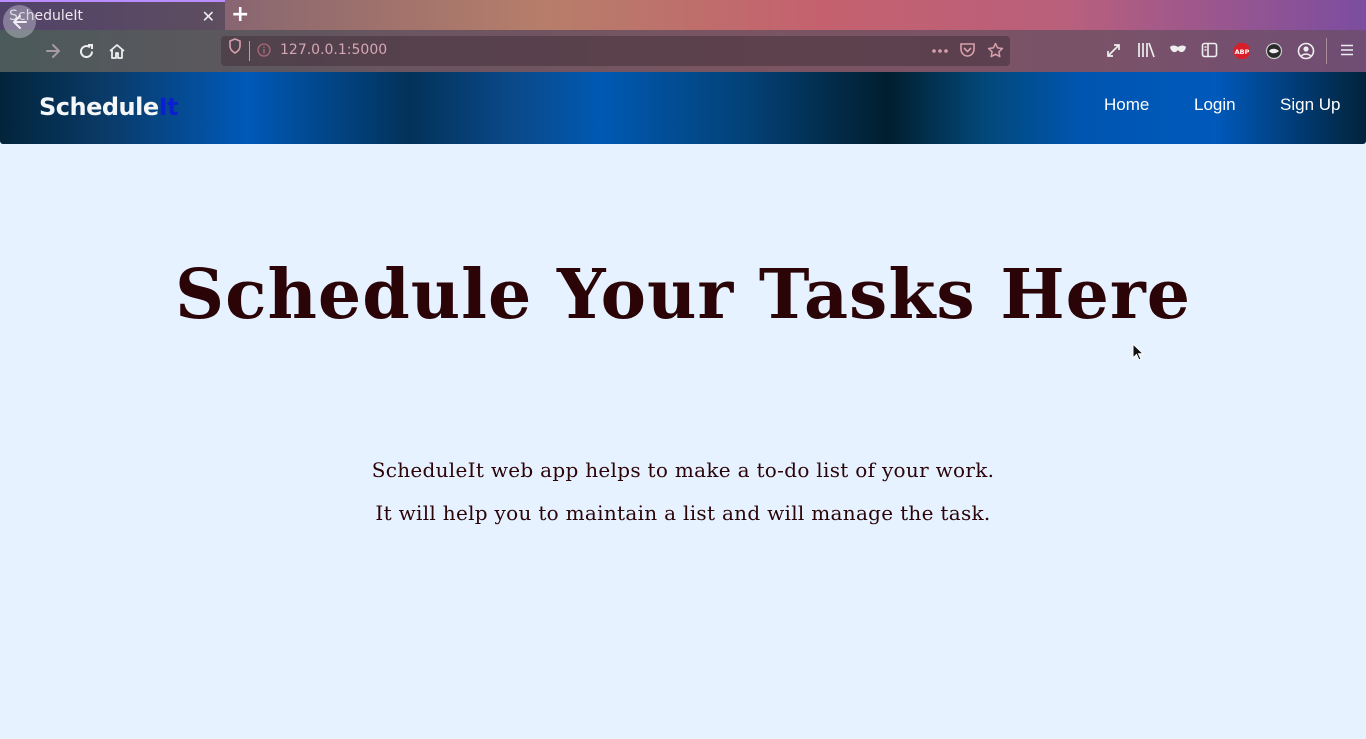 This screenshot has height=739, width=1366. What do you see at coordinates (1126, 105) in the screenshot?
I see `nav-link-home: Home` at bounding box center [1126, 105].